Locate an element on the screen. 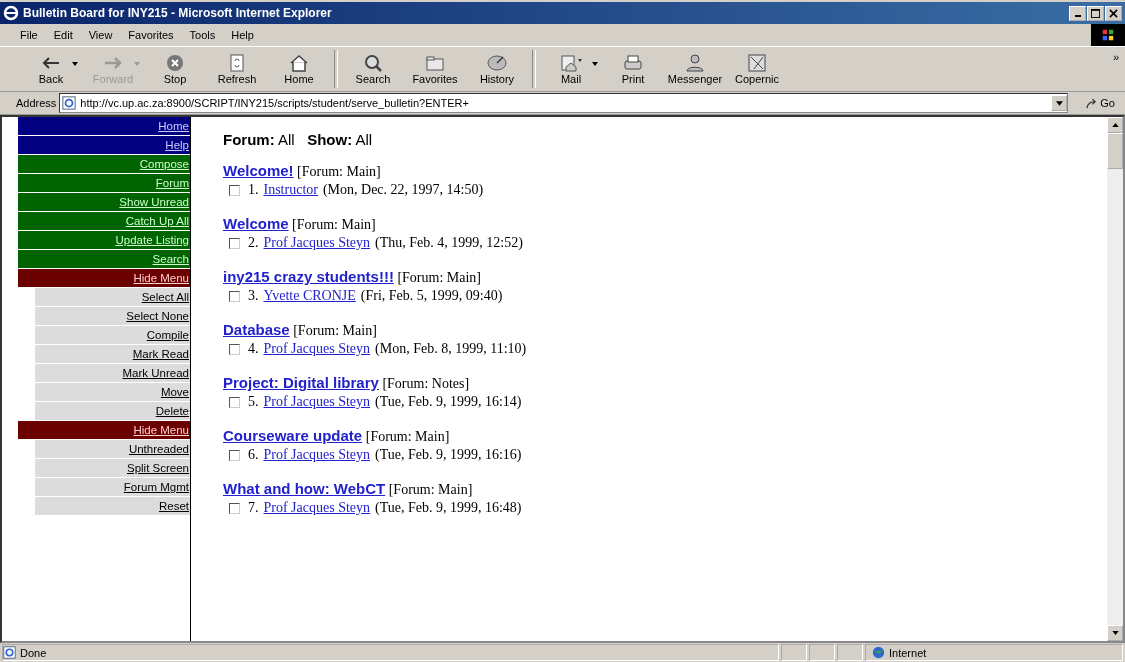 The height and width of the screenshot is (662, 1125). author-link: Instructor is located at coordinates (290, 190).